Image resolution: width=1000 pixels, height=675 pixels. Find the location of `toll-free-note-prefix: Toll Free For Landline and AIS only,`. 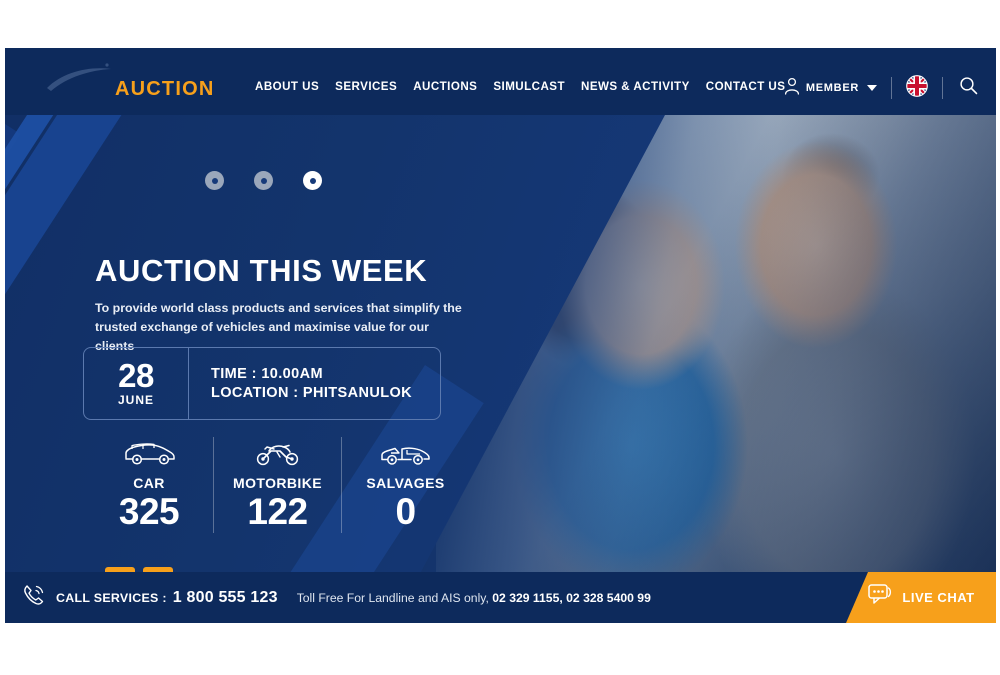

toll-free-note-prefix: Toll Free For Landline and AIS only, is located at coordinates (392, 597).